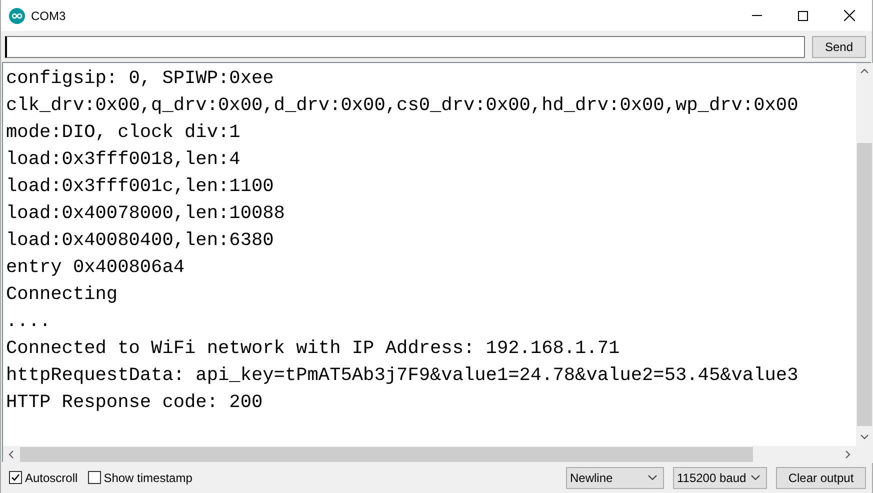 The image size is (873, 493). I want to click on output-line: load:0x3fff0018,len:4, so click(123, 160).